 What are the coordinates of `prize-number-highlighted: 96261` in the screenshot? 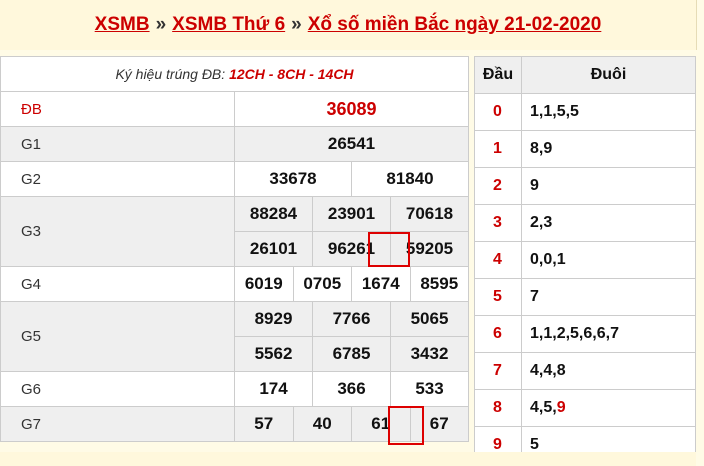 It's located at (361, 249).